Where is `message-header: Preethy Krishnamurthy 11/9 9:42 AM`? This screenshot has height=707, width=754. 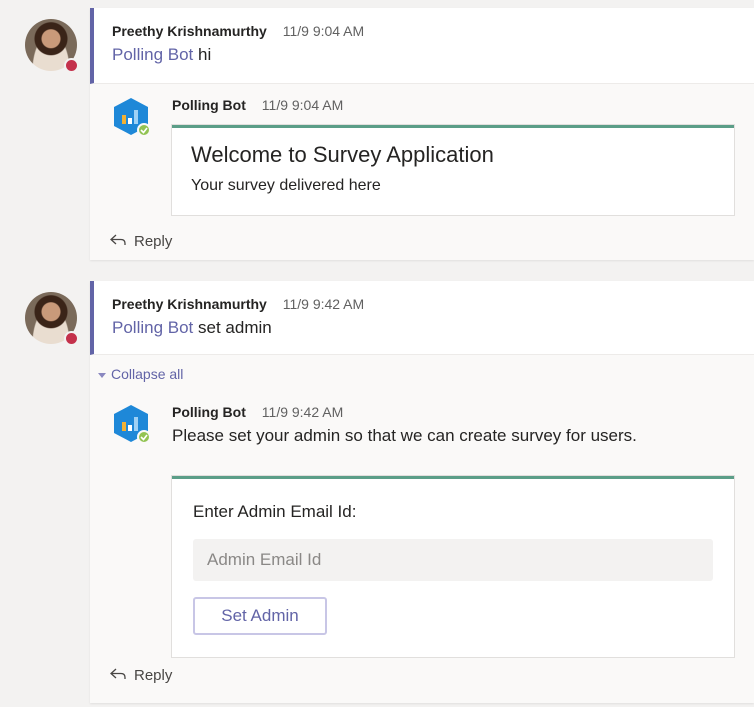
message-header: Preethy Krishnamurthy 11/9 9:42 AM is located at coordinates (238, 304).